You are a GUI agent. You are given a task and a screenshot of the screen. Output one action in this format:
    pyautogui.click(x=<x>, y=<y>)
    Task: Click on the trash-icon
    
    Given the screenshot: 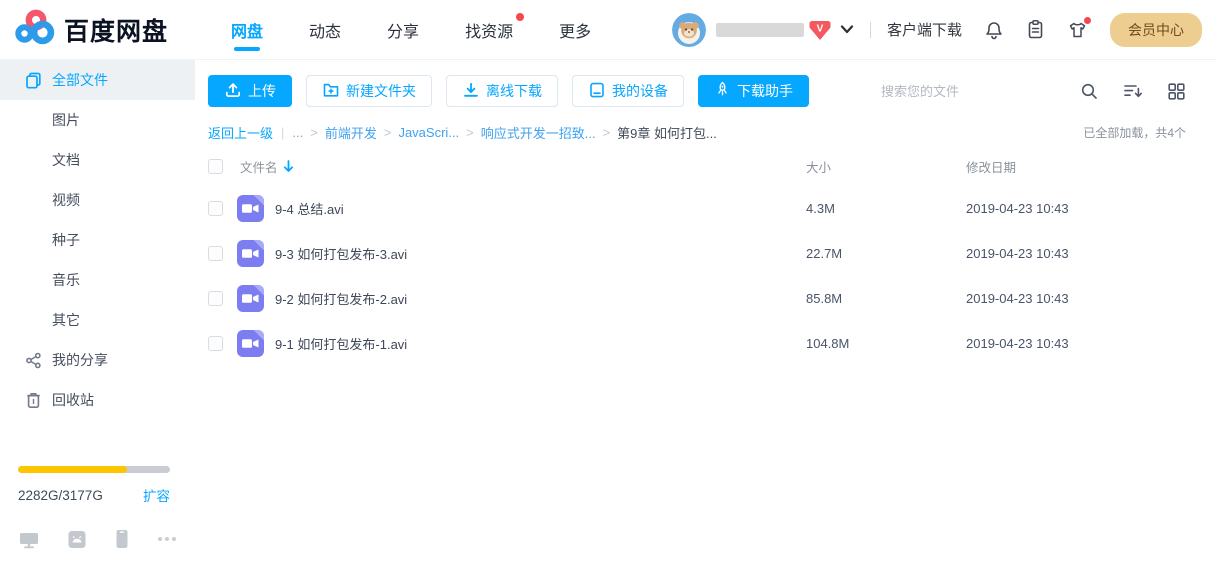 What is the action you would take?
    pyautogui.click(x=33, y=400)
    